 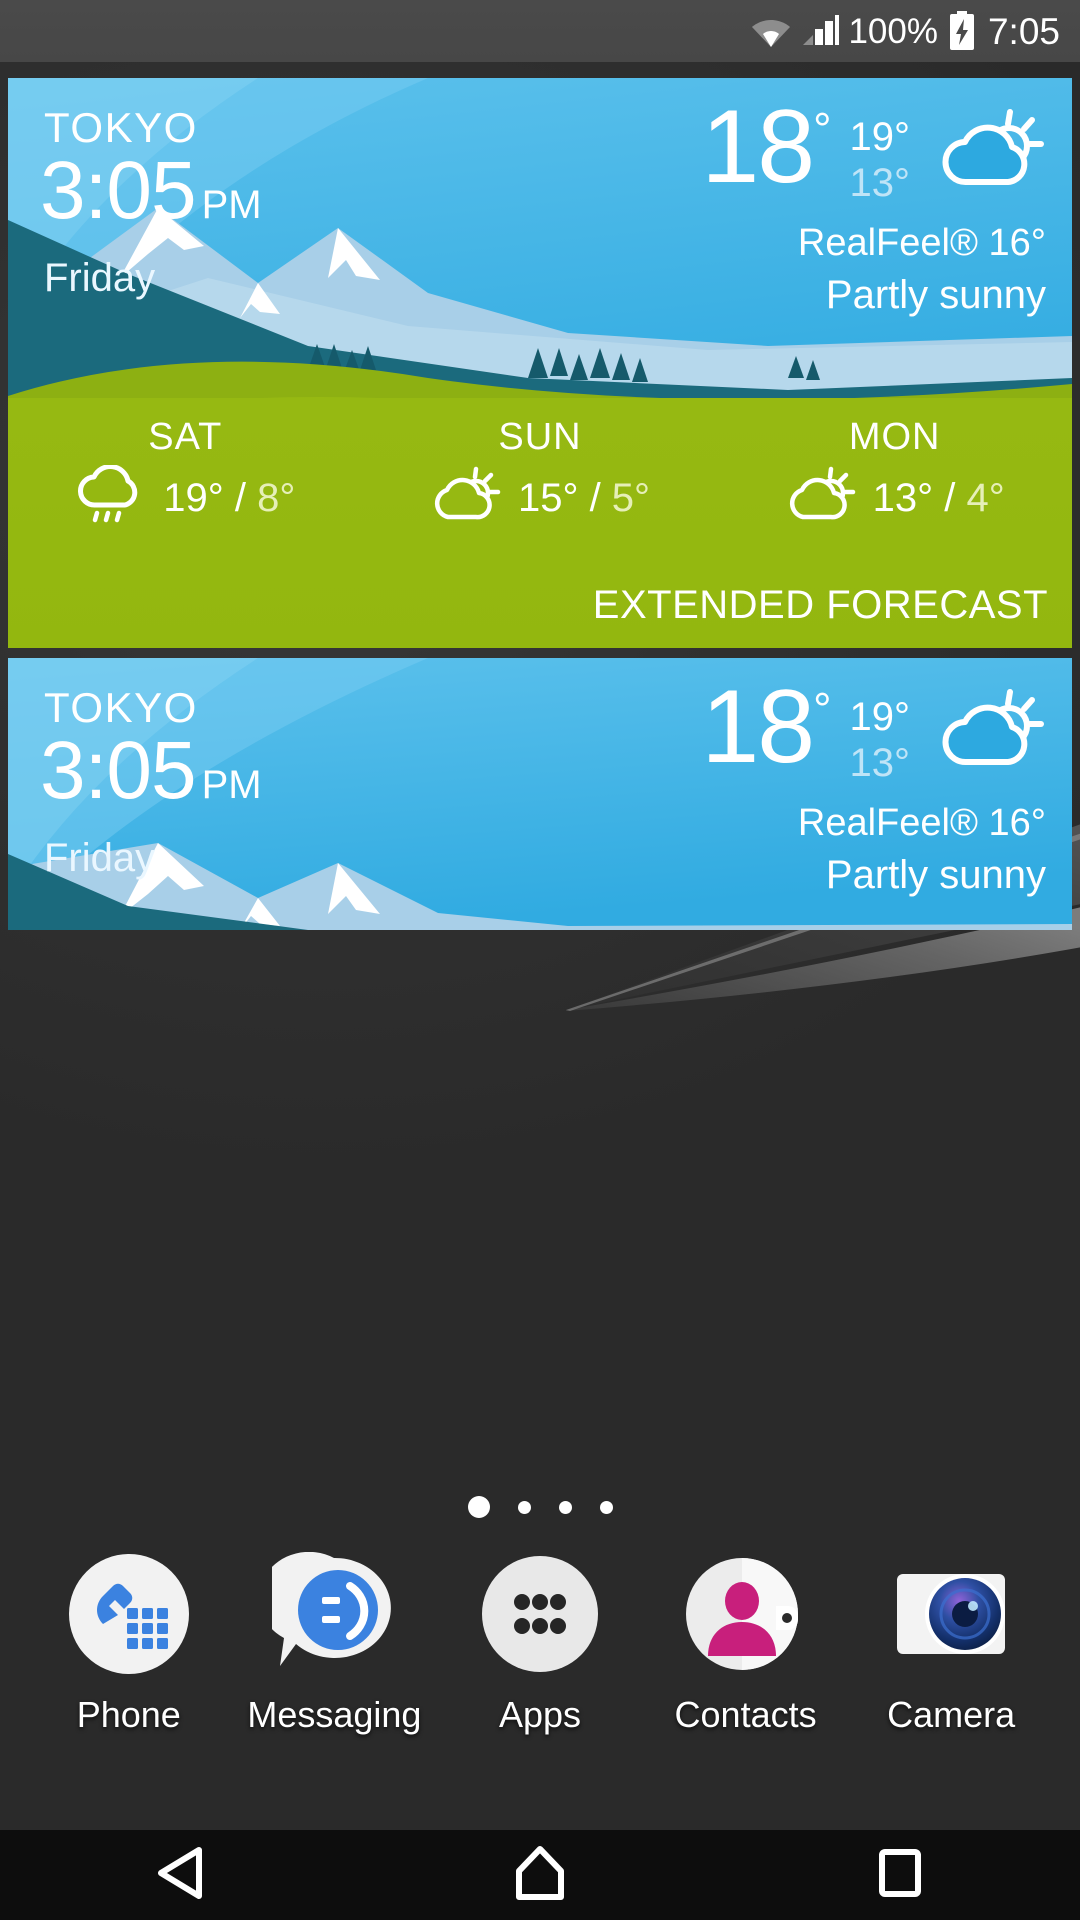 What do you see at coordinates (745, 1714) in the screenshot?
I see `dock-label: Contacts` at bounding box center [745, 1714].